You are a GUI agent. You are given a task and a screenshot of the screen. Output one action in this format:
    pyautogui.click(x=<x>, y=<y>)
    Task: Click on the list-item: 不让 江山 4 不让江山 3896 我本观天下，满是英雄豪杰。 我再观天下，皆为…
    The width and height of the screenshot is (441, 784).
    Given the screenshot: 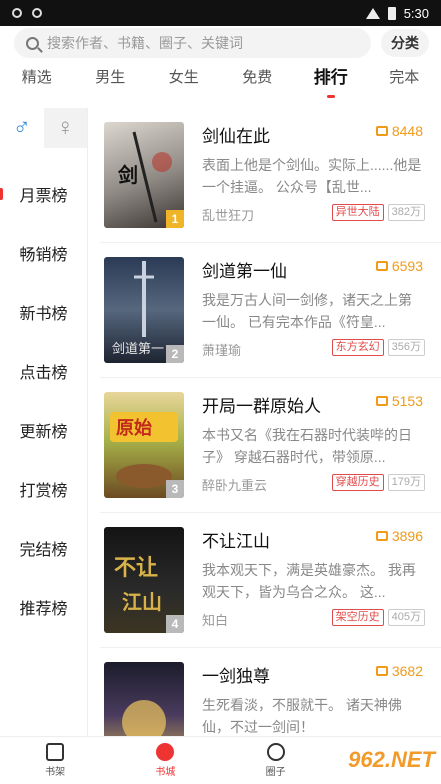 What is the action you would take?
    pyautogui.click(x=270, y=580)
    